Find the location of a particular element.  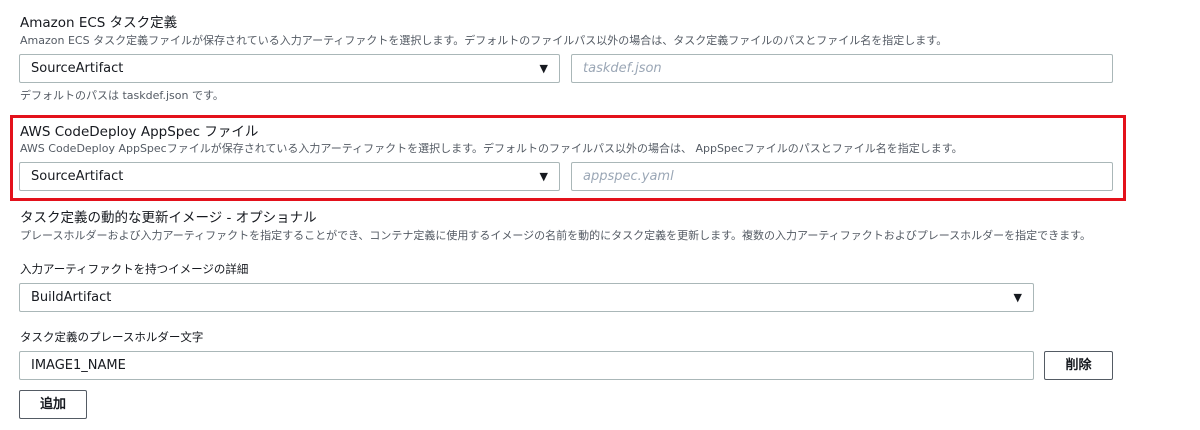

placeholder-input: IMAGE1_NAME is located at coordinates (526, 365).